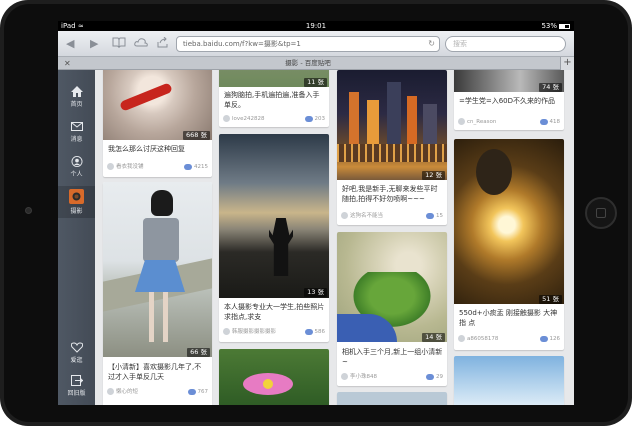  Describe the element at coordinates (130, 167) in the screenshot. I see `post-author: 看衣我没铺` at that location.